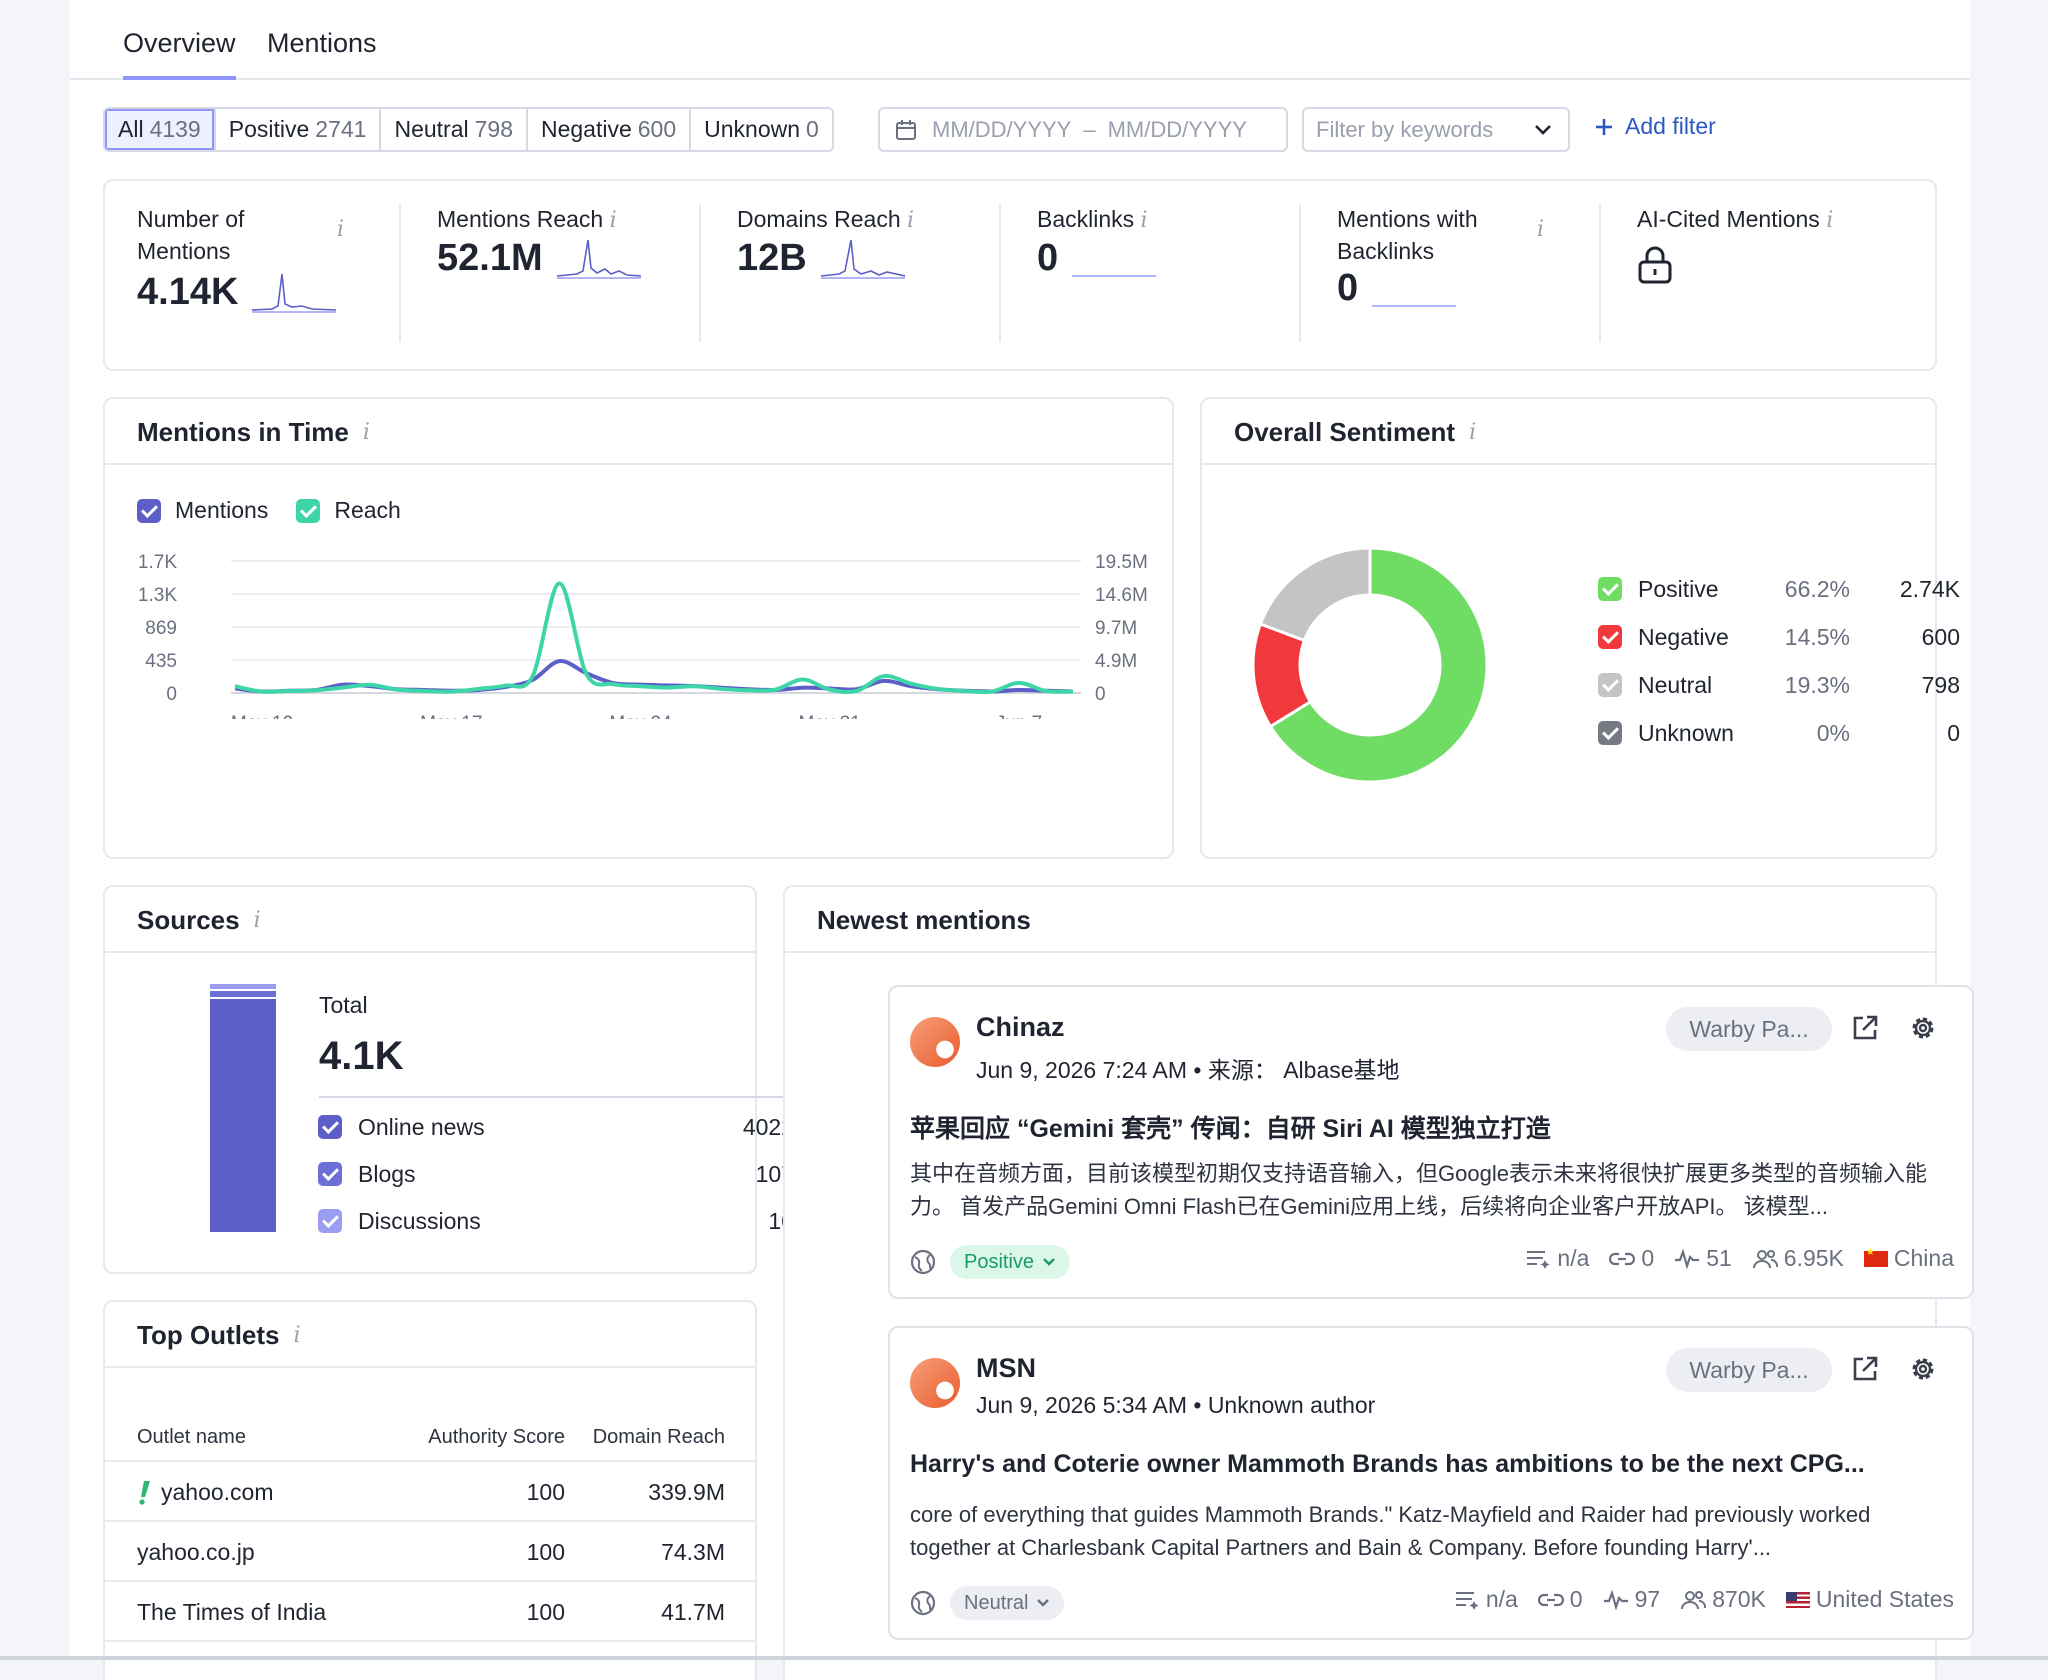 Image resolution: width=2048 pixels, height=1680 pixels. I want to click on outlet-name: The Times of India, so click(231, 1612).